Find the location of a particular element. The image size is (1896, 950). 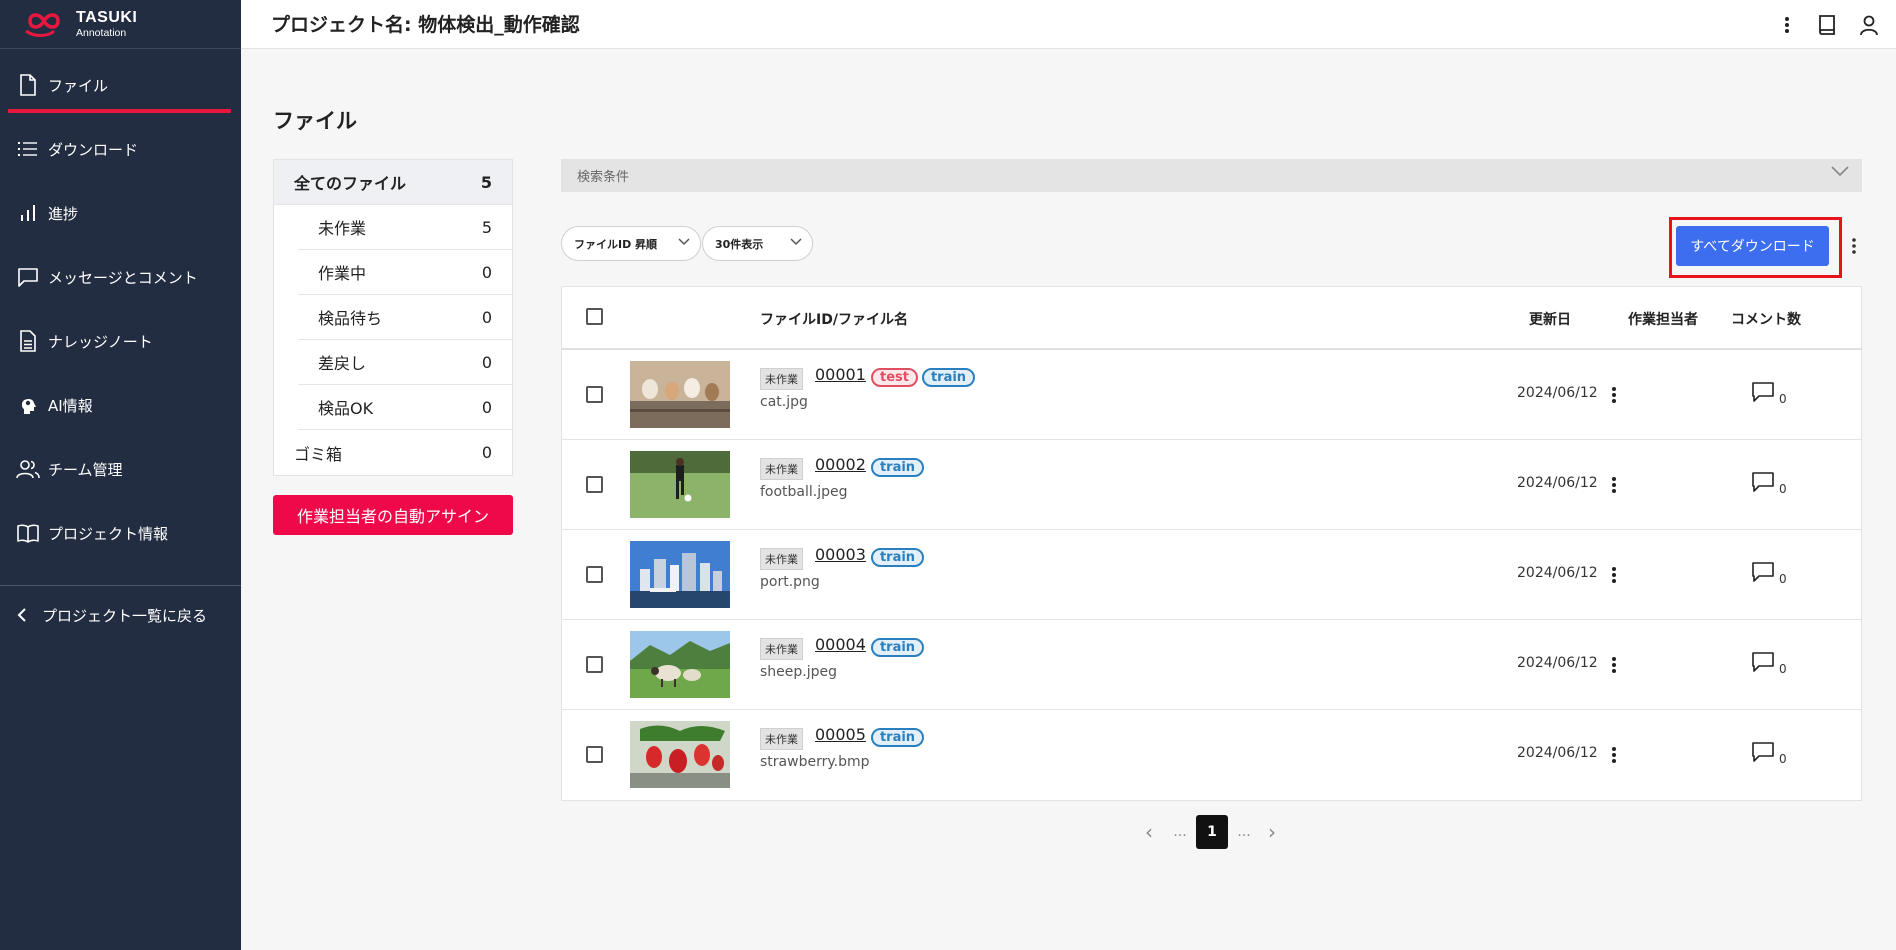

team-icon is located at coordinates (28, 469).